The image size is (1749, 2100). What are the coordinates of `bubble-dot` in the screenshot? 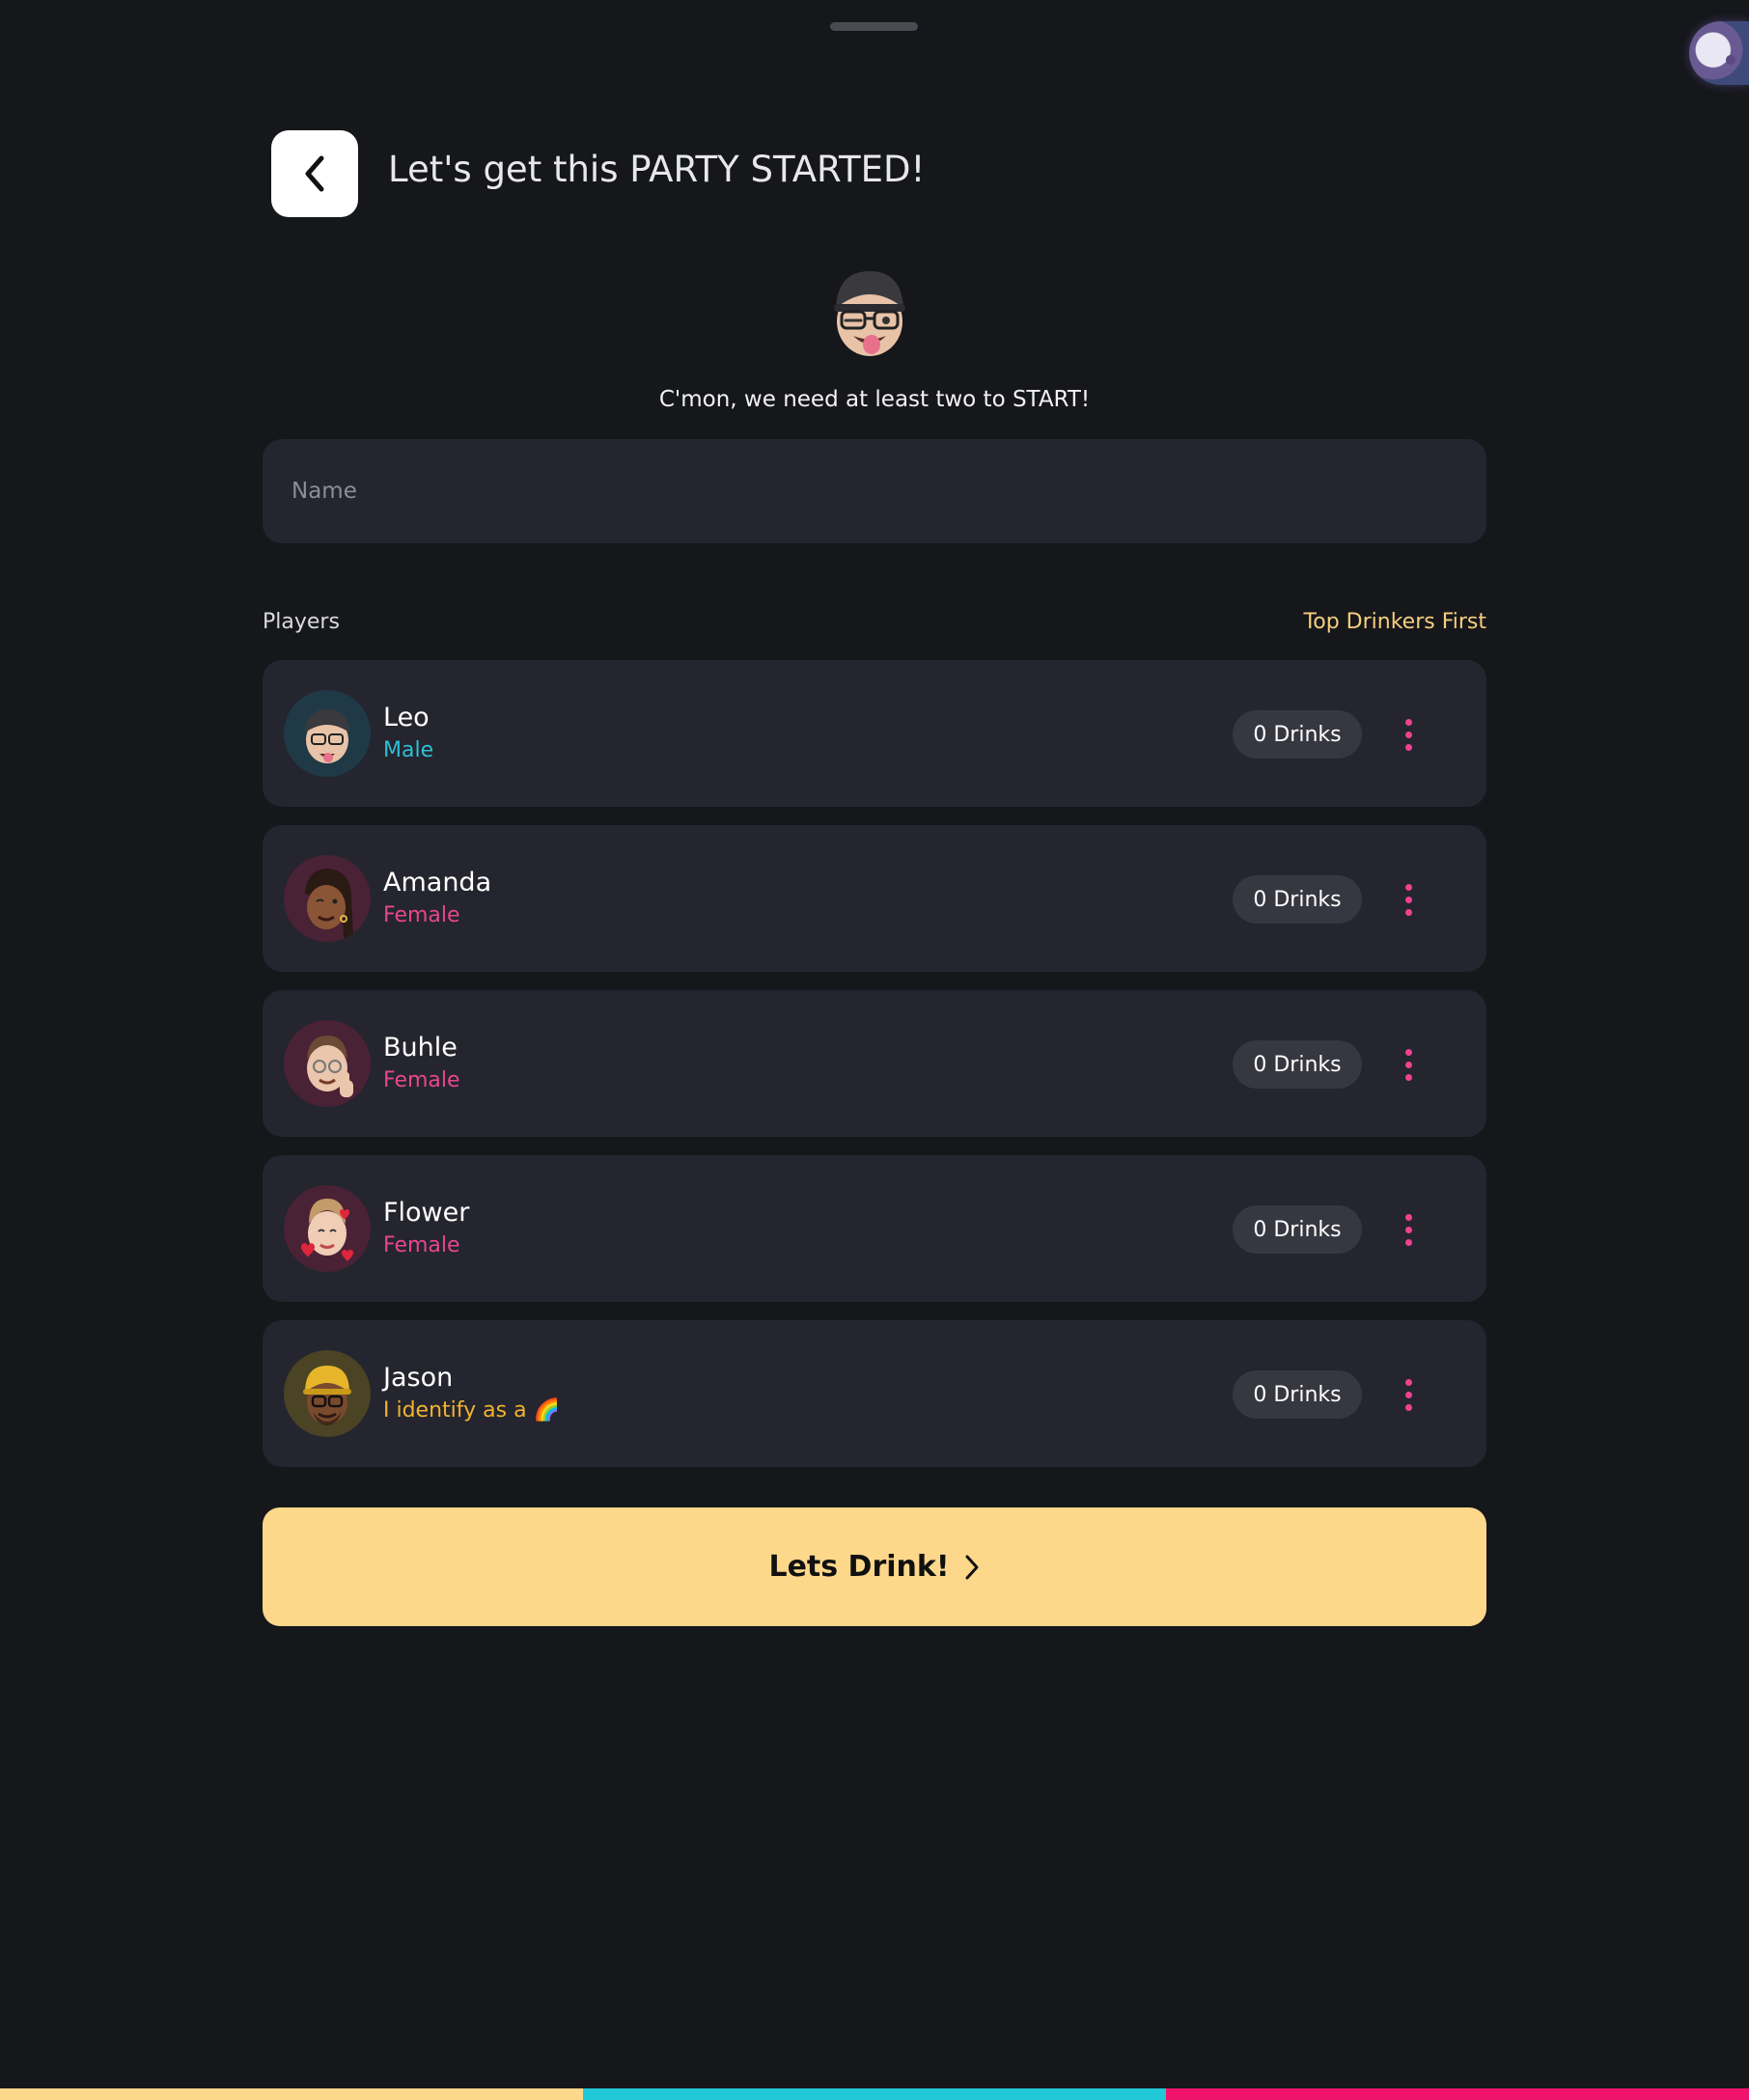 It's located at (1730, 60).